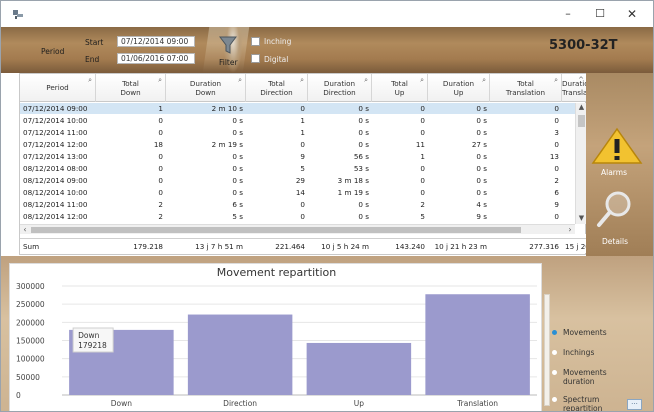 The image size is (654, 412). I want to click on table-row: 07/12/2014 13:00 0 0 s 9 56 s 1 0 s 13, so click(297, 156).